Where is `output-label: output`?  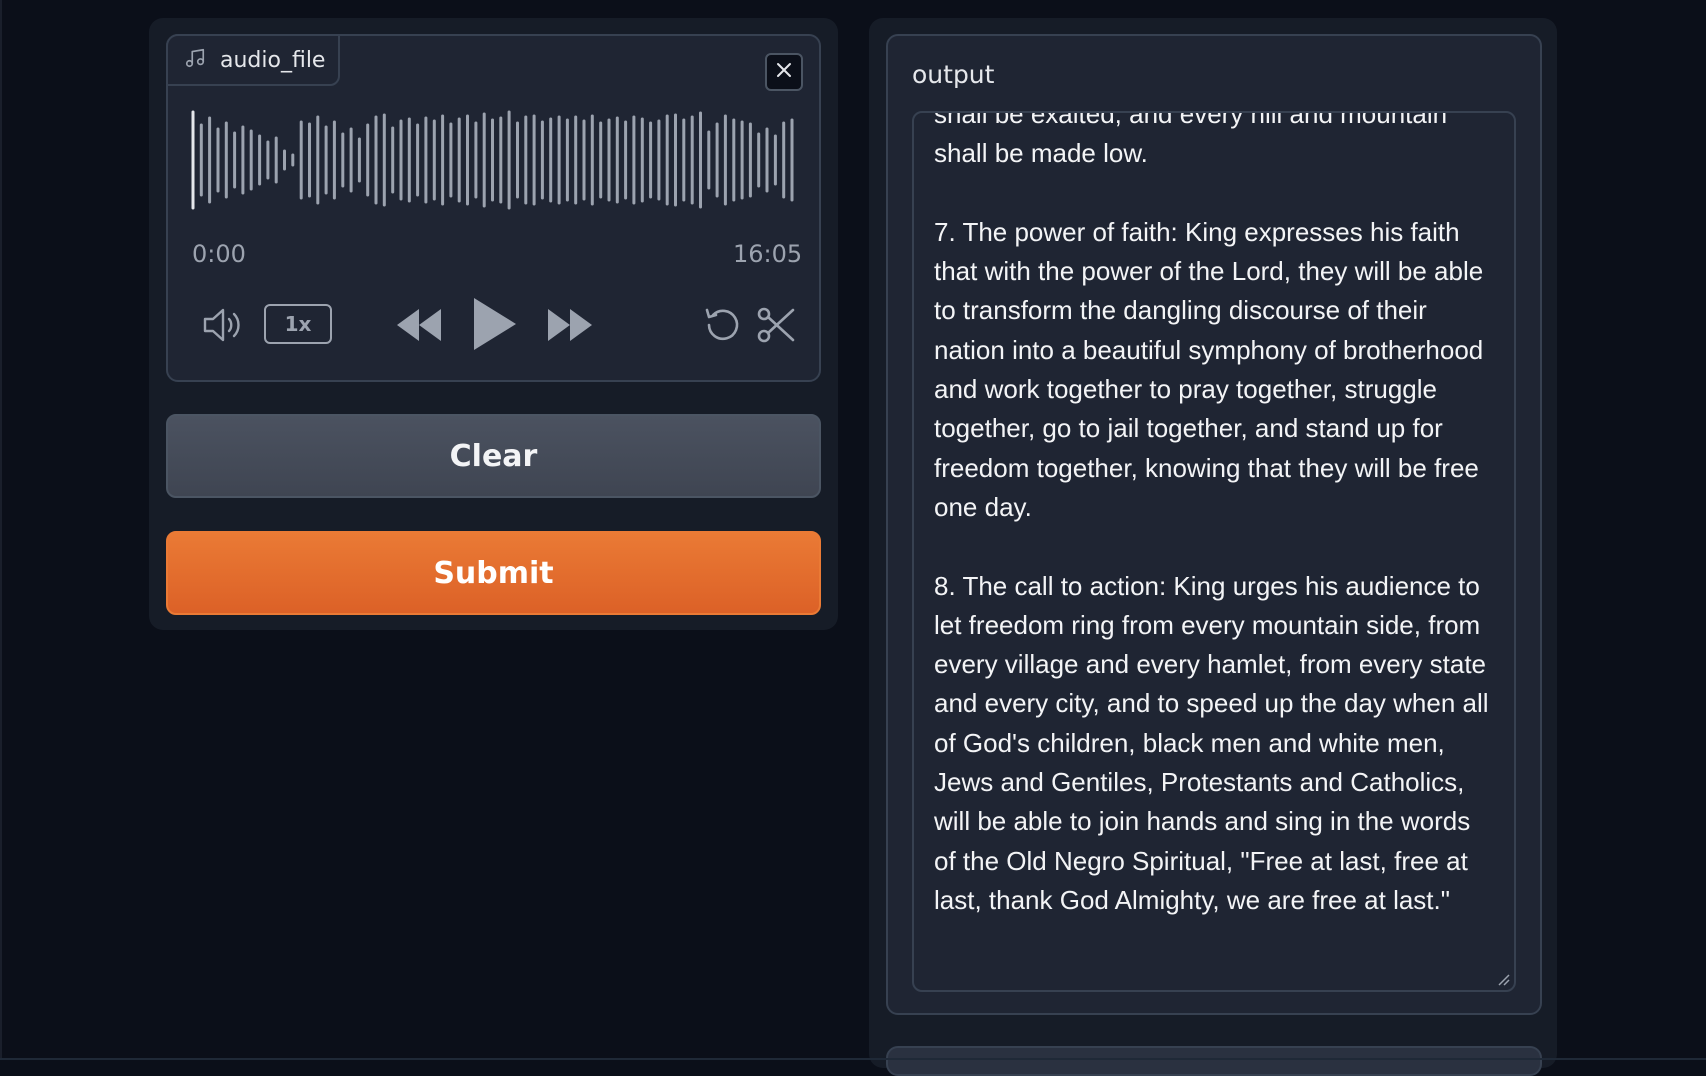
output-label: output is located at coordinates (953, 74).